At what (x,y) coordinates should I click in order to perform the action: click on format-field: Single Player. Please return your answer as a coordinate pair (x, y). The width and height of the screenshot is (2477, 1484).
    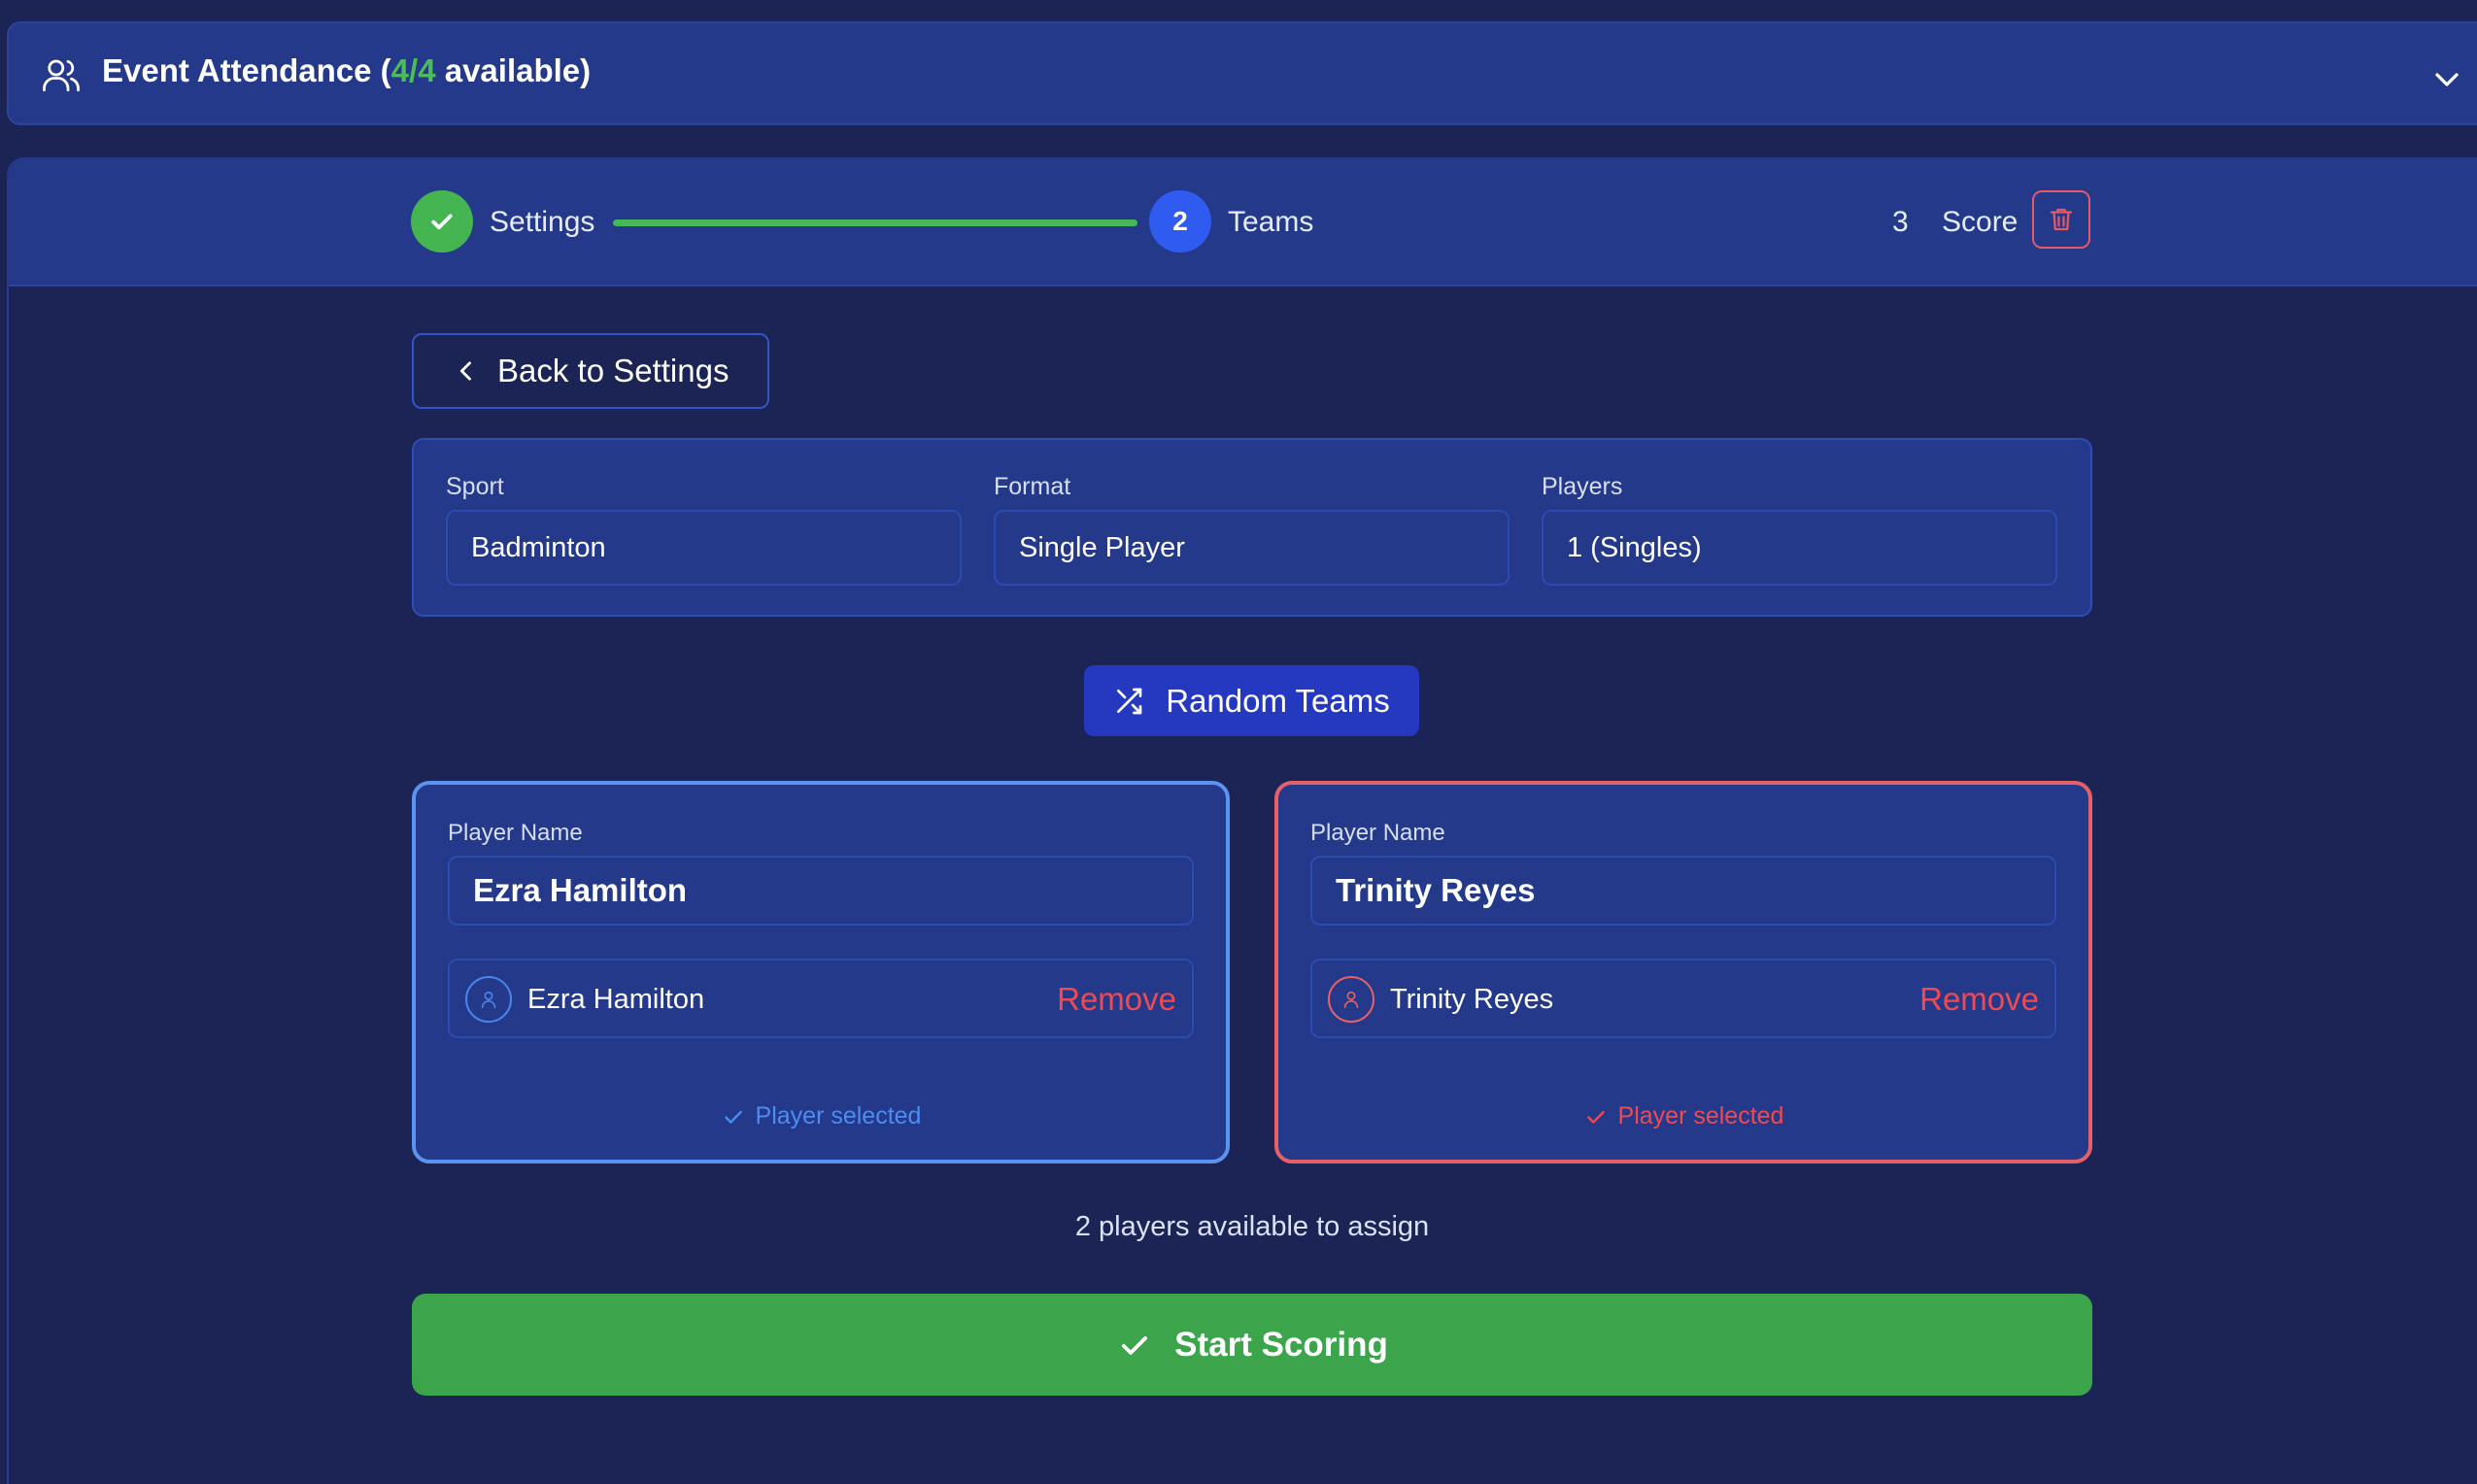
    Looking at the image, I should click on (1252, 548).